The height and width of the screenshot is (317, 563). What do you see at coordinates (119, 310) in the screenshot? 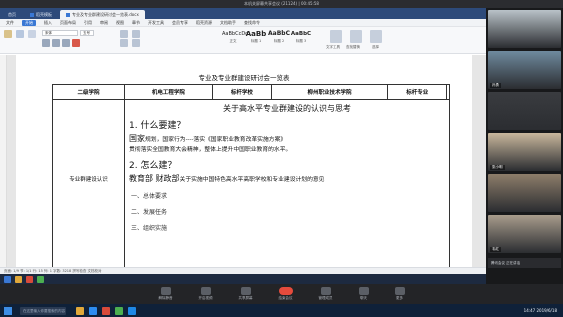
I see `wechat-taskbar-icon` at bounding box center [119, 310].